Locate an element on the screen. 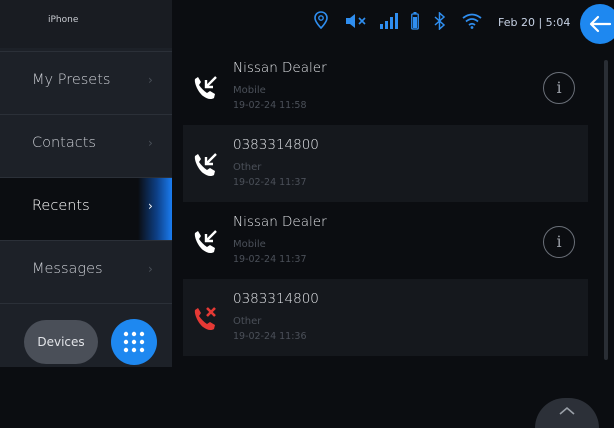  keypad-button is located at coordinates (134, 342).